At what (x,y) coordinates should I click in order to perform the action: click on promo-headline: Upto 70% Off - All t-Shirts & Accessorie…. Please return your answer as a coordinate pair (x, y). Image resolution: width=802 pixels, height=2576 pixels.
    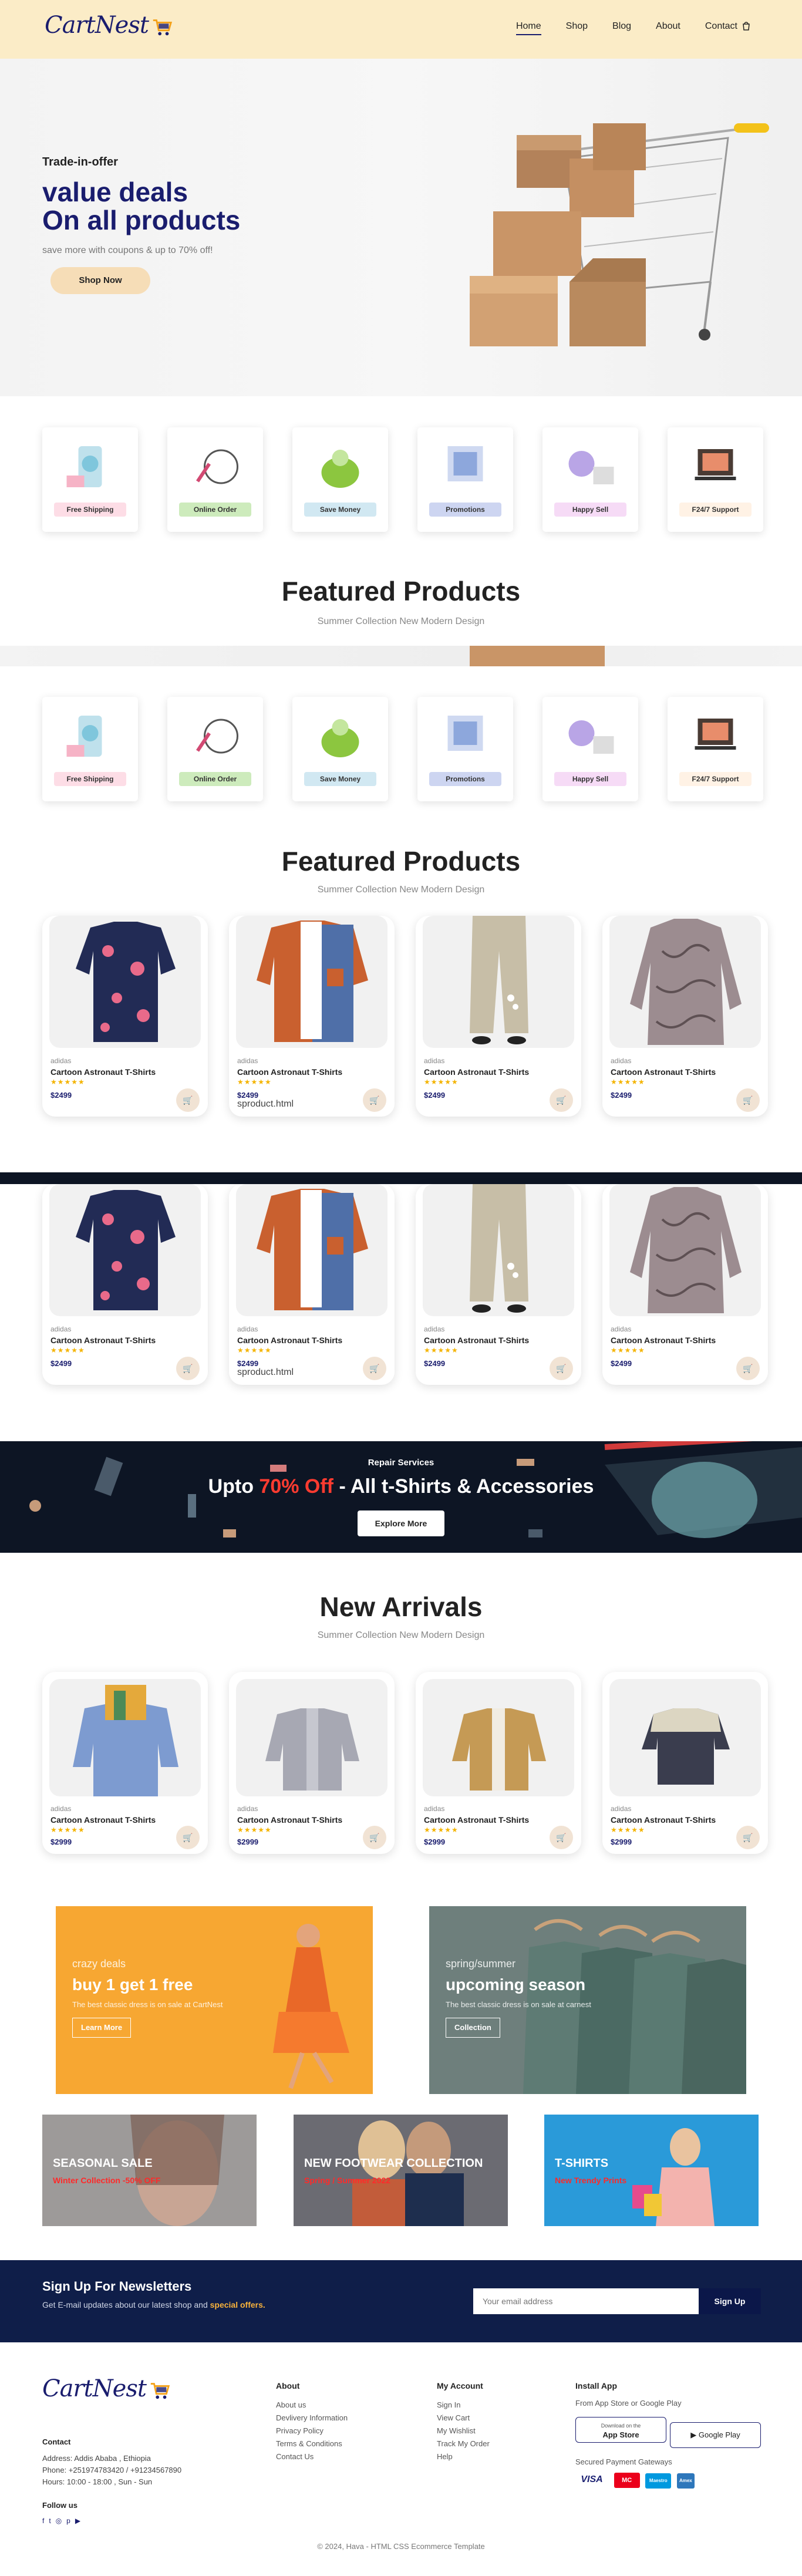
    Looking at the image, I should click on (401, 1486).